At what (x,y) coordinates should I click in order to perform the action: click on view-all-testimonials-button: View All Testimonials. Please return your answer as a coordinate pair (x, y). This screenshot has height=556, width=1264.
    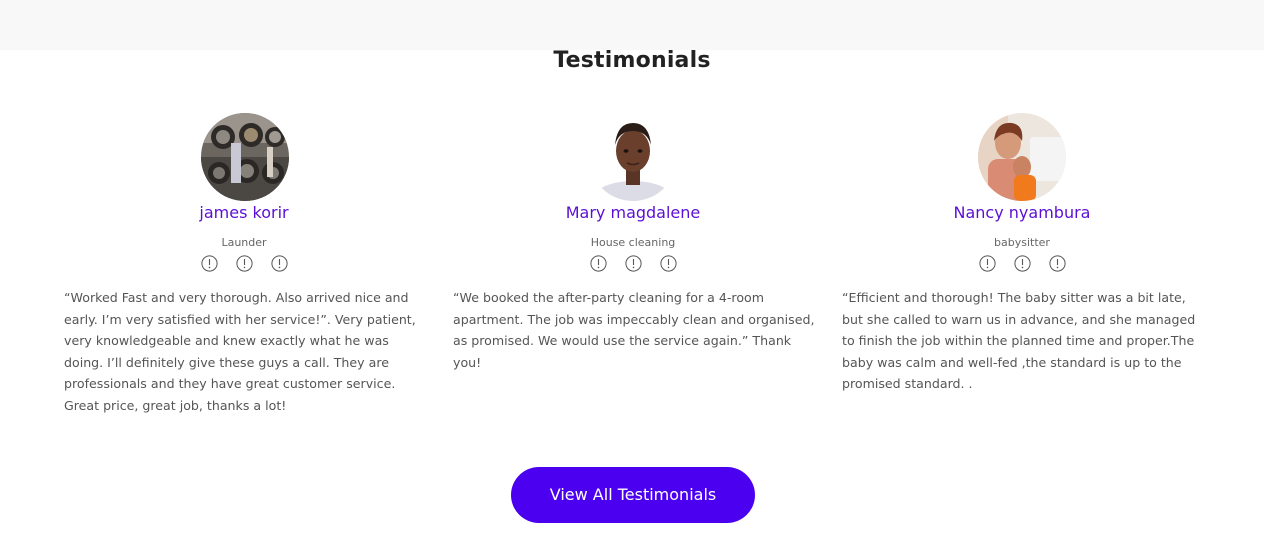
    Looking at the image, I should click on (633, 495).